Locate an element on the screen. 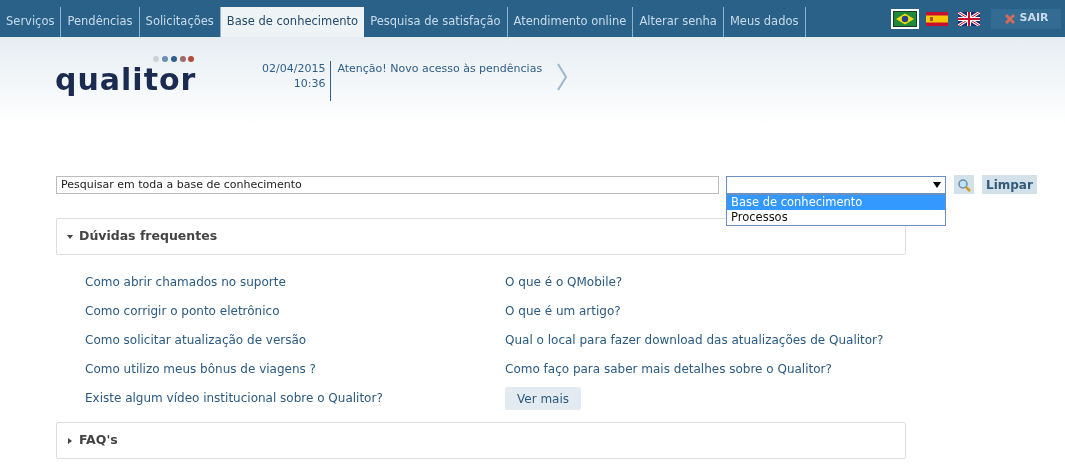 The height and width of the screenshot is (464, 1065). notice-date: 02/04/2015 is located at coordinates (294, 68).